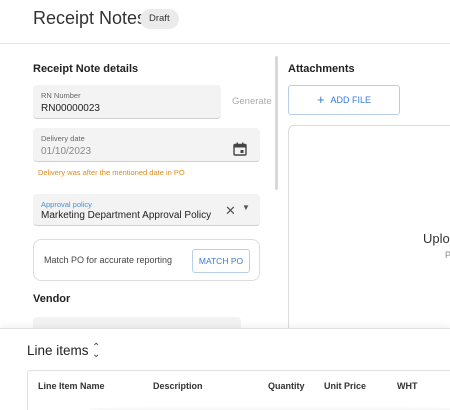 The height and width of the screenshot is (410, 450). I want to click on delivery-date-label: Delivery date, so click(63, 138).